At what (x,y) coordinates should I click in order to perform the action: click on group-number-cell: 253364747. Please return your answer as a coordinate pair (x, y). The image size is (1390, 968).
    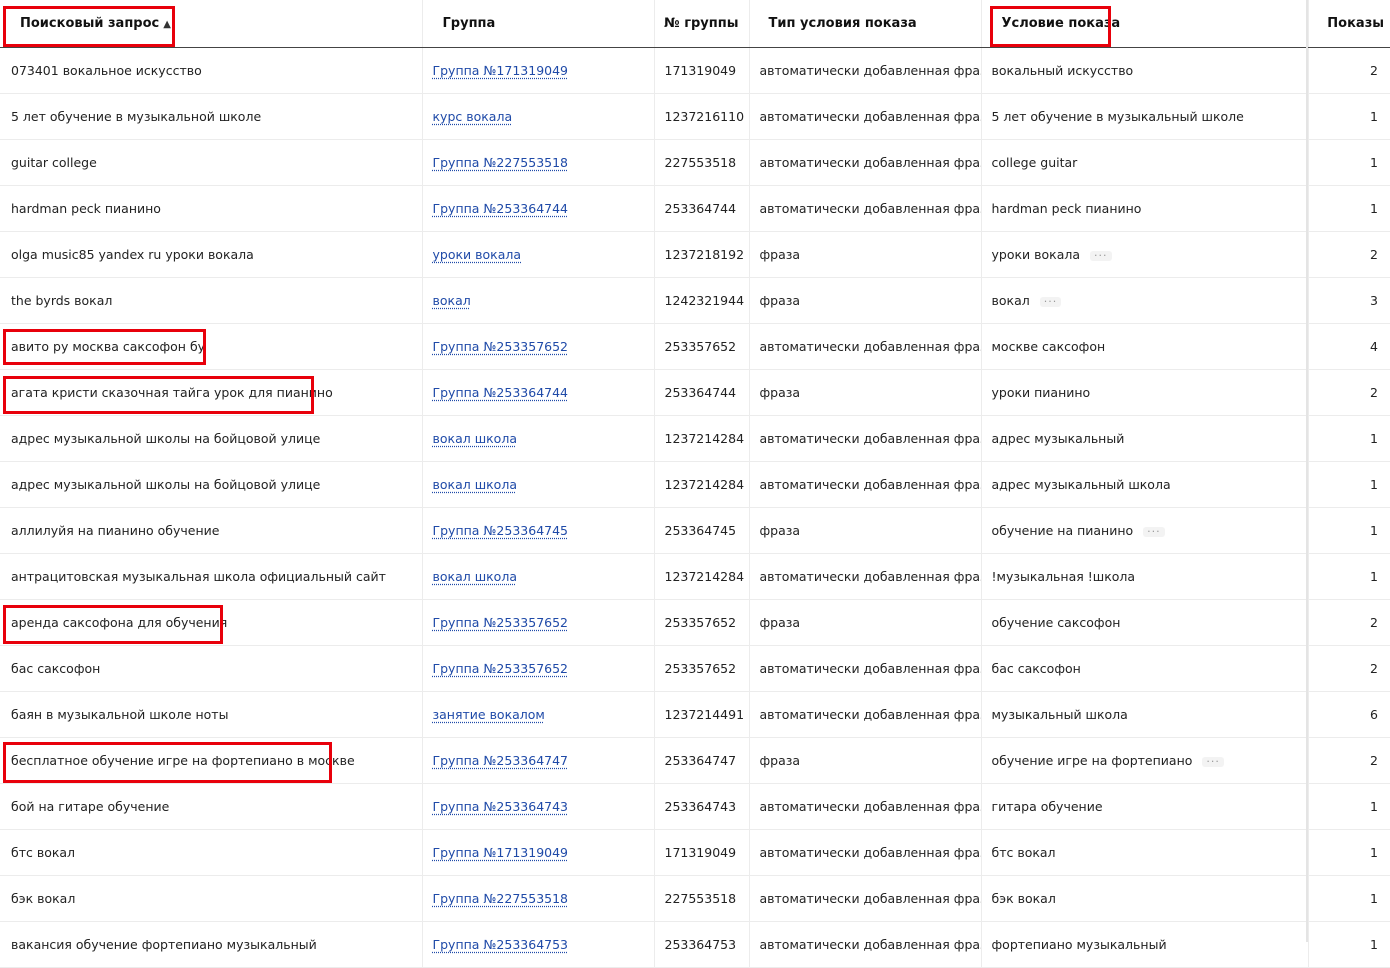
    Looking at the image, I should click on (702, 760).